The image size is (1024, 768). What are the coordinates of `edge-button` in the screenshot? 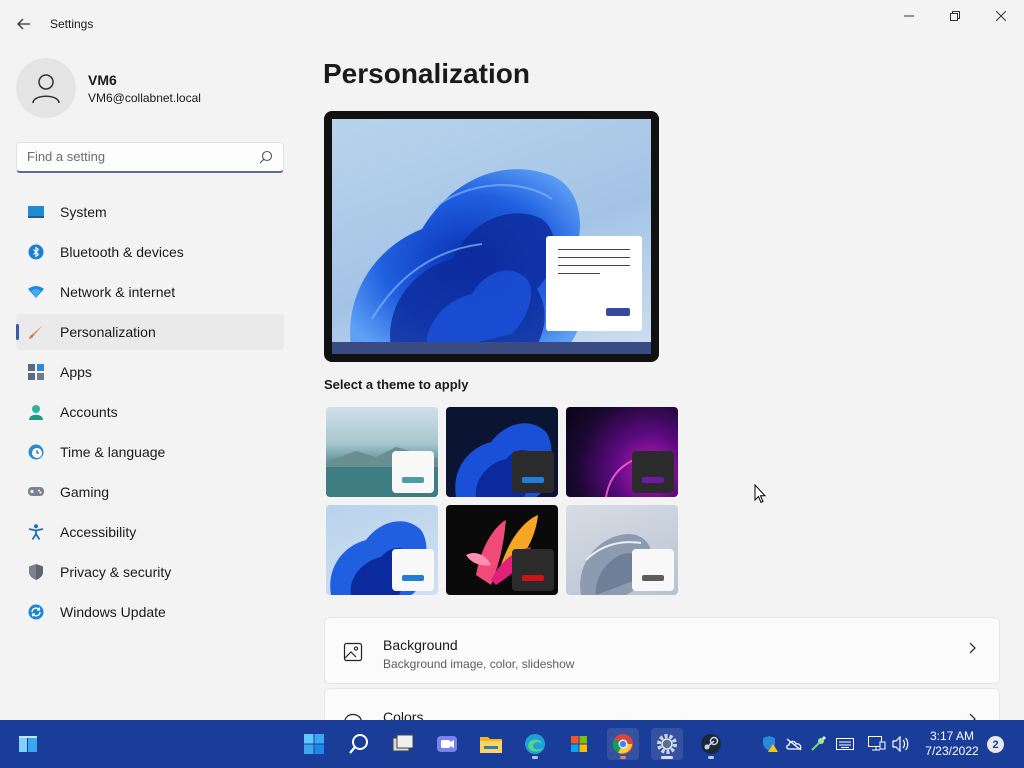 It's located at (535, 744).